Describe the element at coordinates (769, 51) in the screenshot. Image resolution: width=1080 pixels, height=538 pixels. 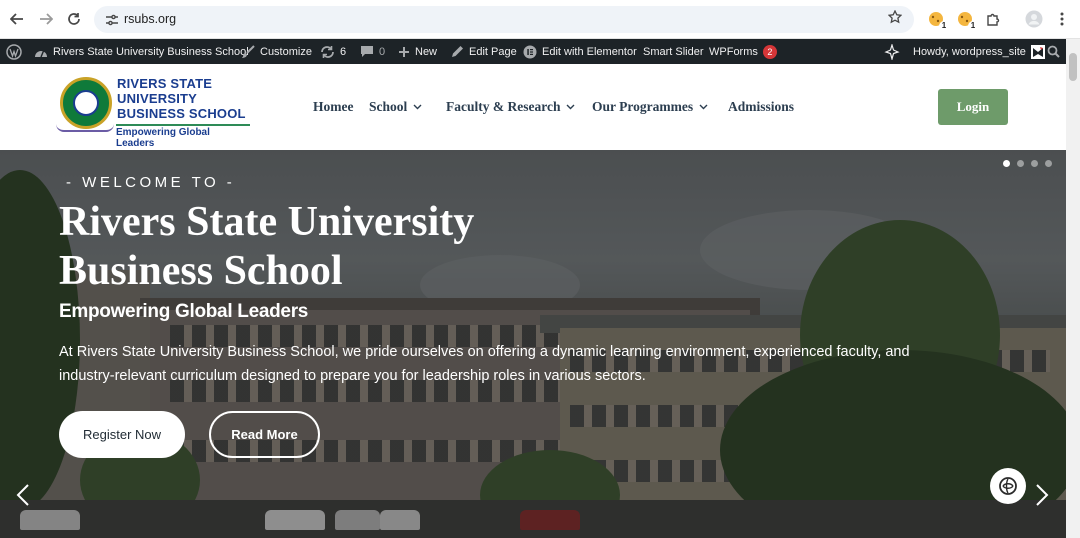
I see `wpforms-badge: 2` at that location.